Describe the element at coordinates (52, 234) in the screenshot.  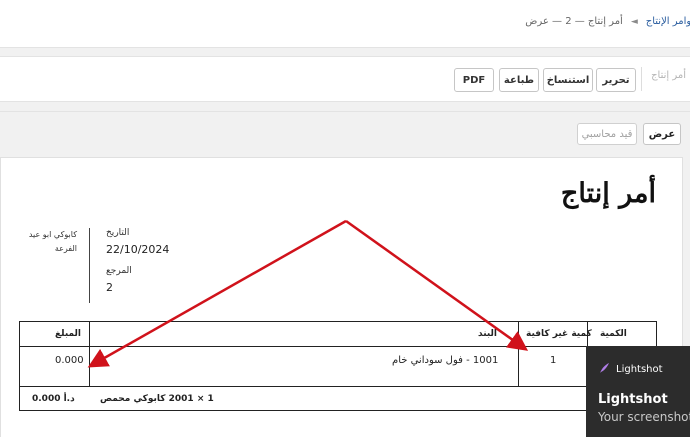
I see `company-name: كابوكي ابو عيد` at that location.